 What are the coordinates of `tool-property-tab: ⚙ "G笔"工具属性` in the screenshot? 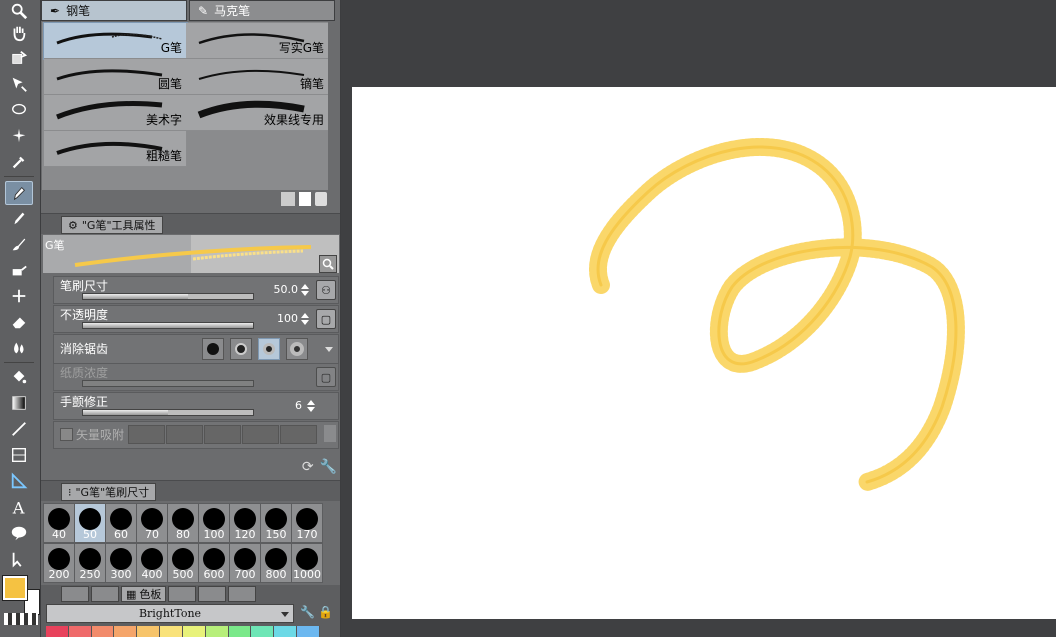 It's located at (112, 225).